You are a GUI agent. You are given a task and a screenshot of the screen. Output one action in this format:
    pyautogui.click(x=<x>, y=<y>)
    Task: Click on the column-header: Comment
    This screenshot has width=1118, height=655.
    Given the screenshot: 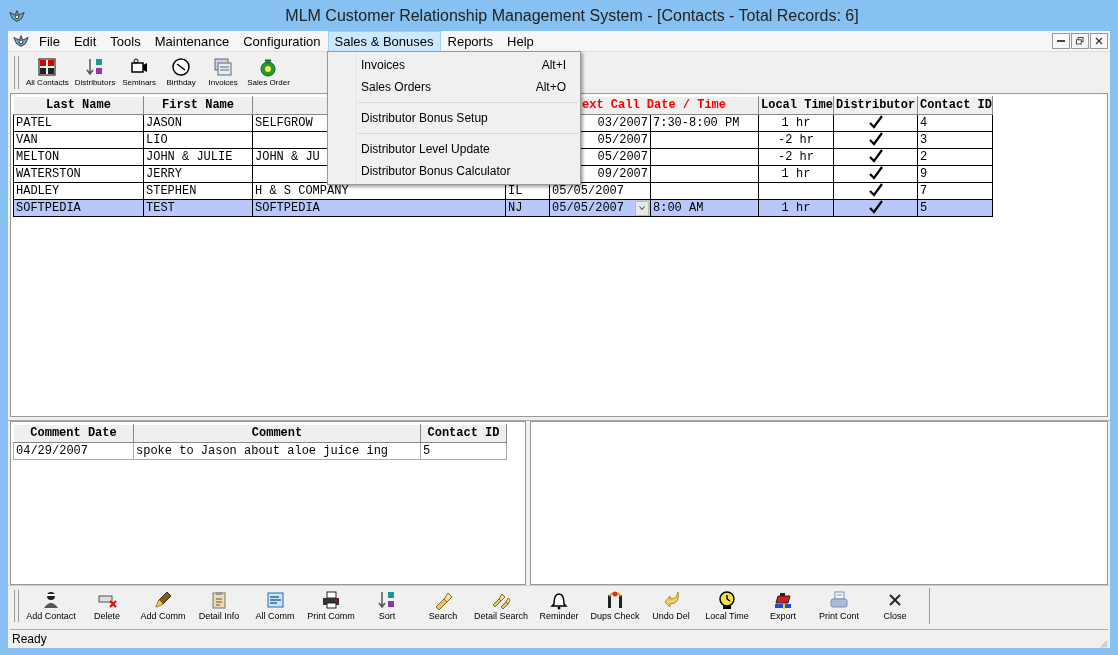 What is the action you would take?
    pyautogui.click(x=277, y=433)
    